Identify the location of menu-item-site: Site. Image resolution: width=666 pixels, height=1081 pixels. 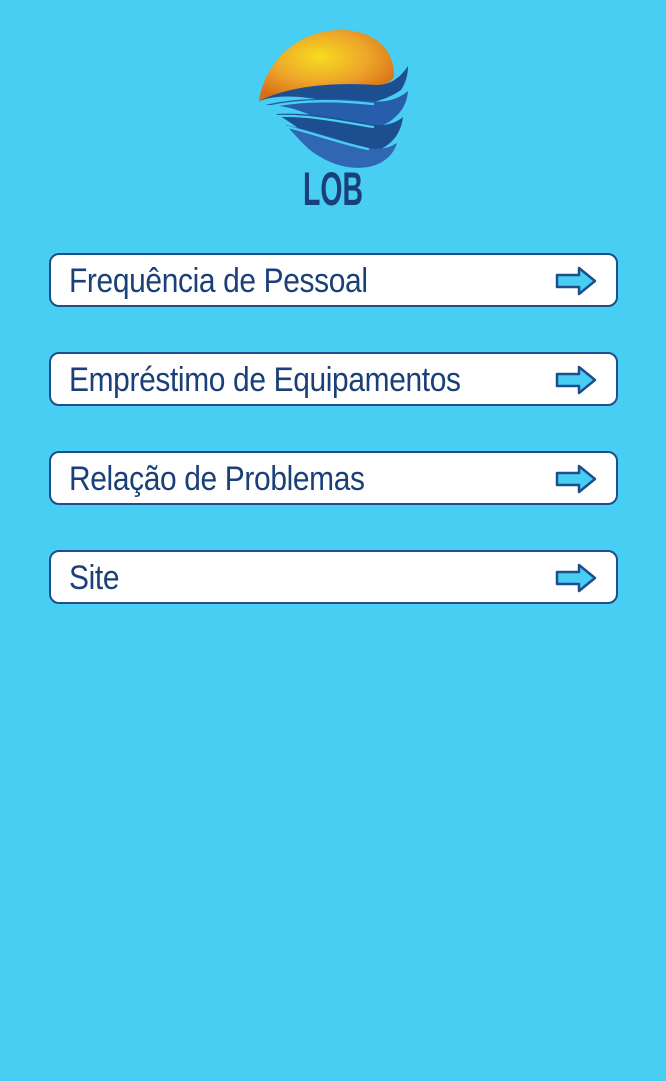
(333, 577).